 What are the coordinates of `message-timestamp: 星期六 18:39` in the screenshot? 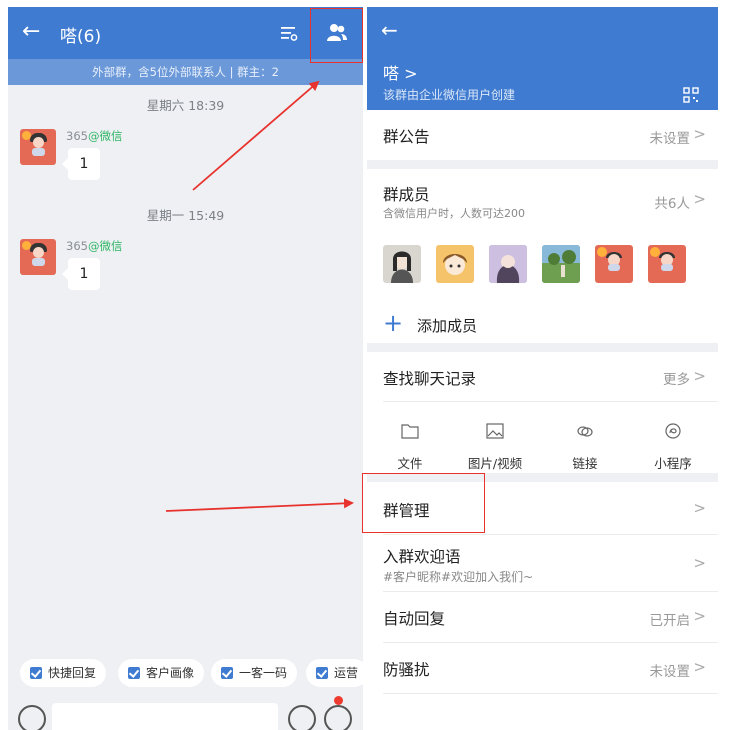 It's located at (185, 105).